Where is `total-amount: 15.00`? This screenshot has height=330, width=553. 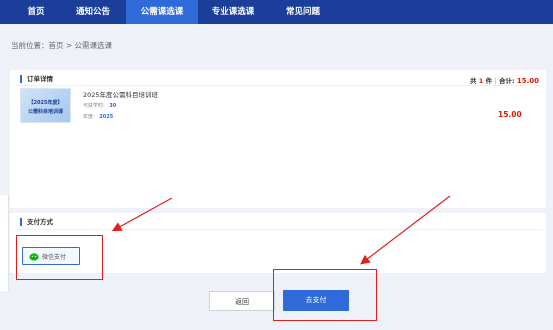 total-amount: 15.00 is located at coordinates (527, 81).